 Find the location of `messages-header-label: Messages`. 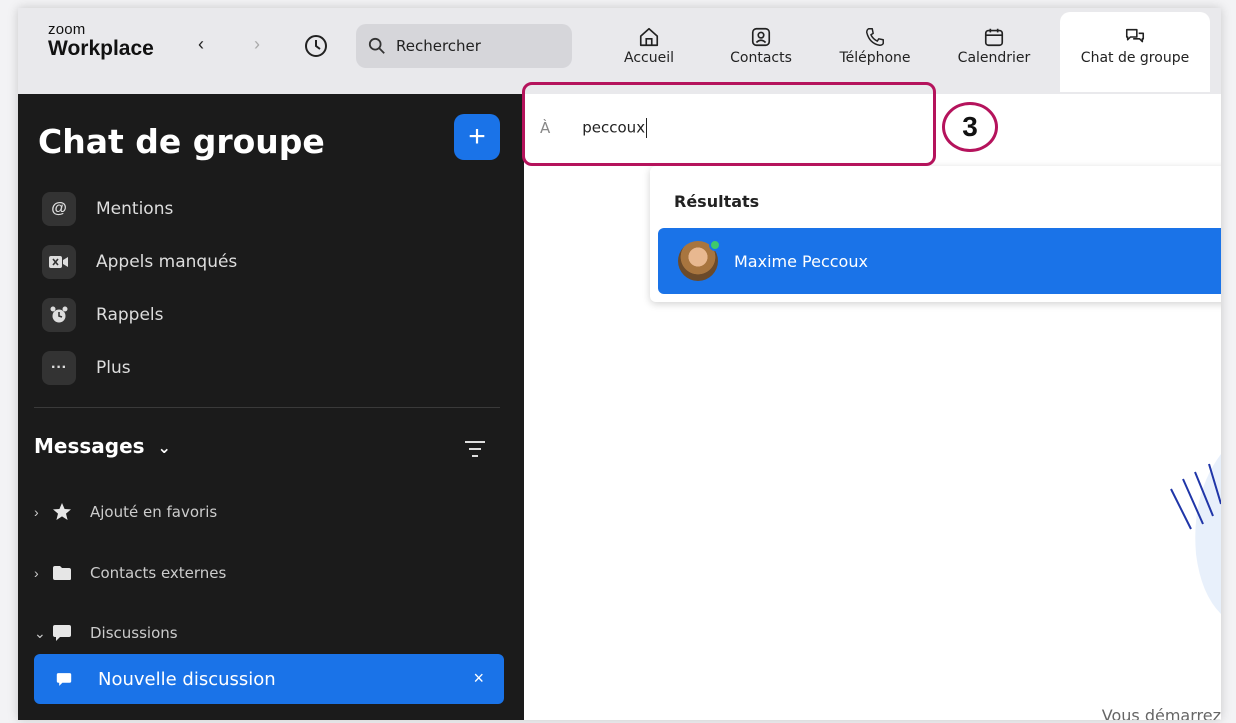

messages-header-label: Messages is located at coordinates (89, 446).